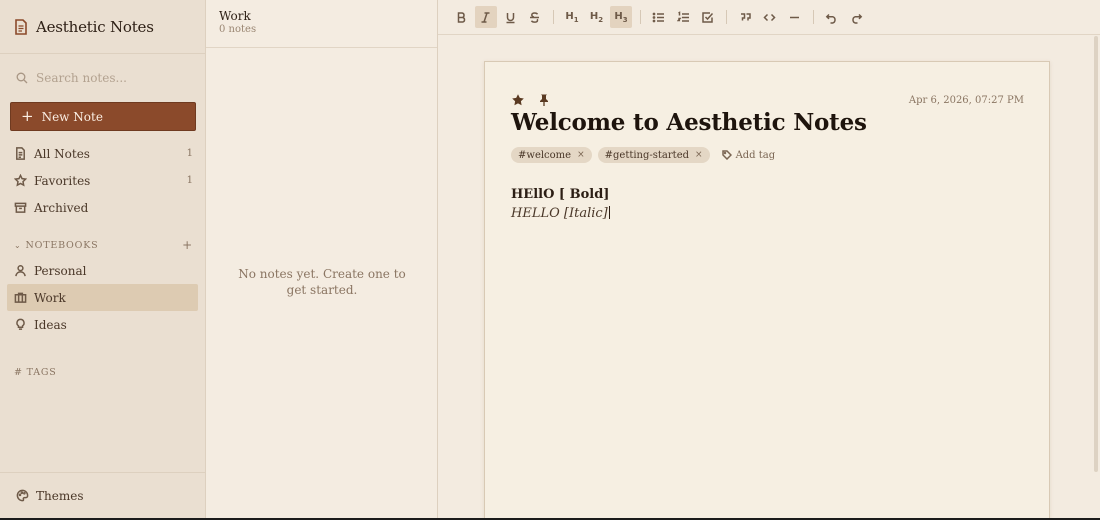 This screenshot has height=520, width=1100. Describe the element at coordinates (710, 100) in the screenshot. I see `note-actions` at that location.